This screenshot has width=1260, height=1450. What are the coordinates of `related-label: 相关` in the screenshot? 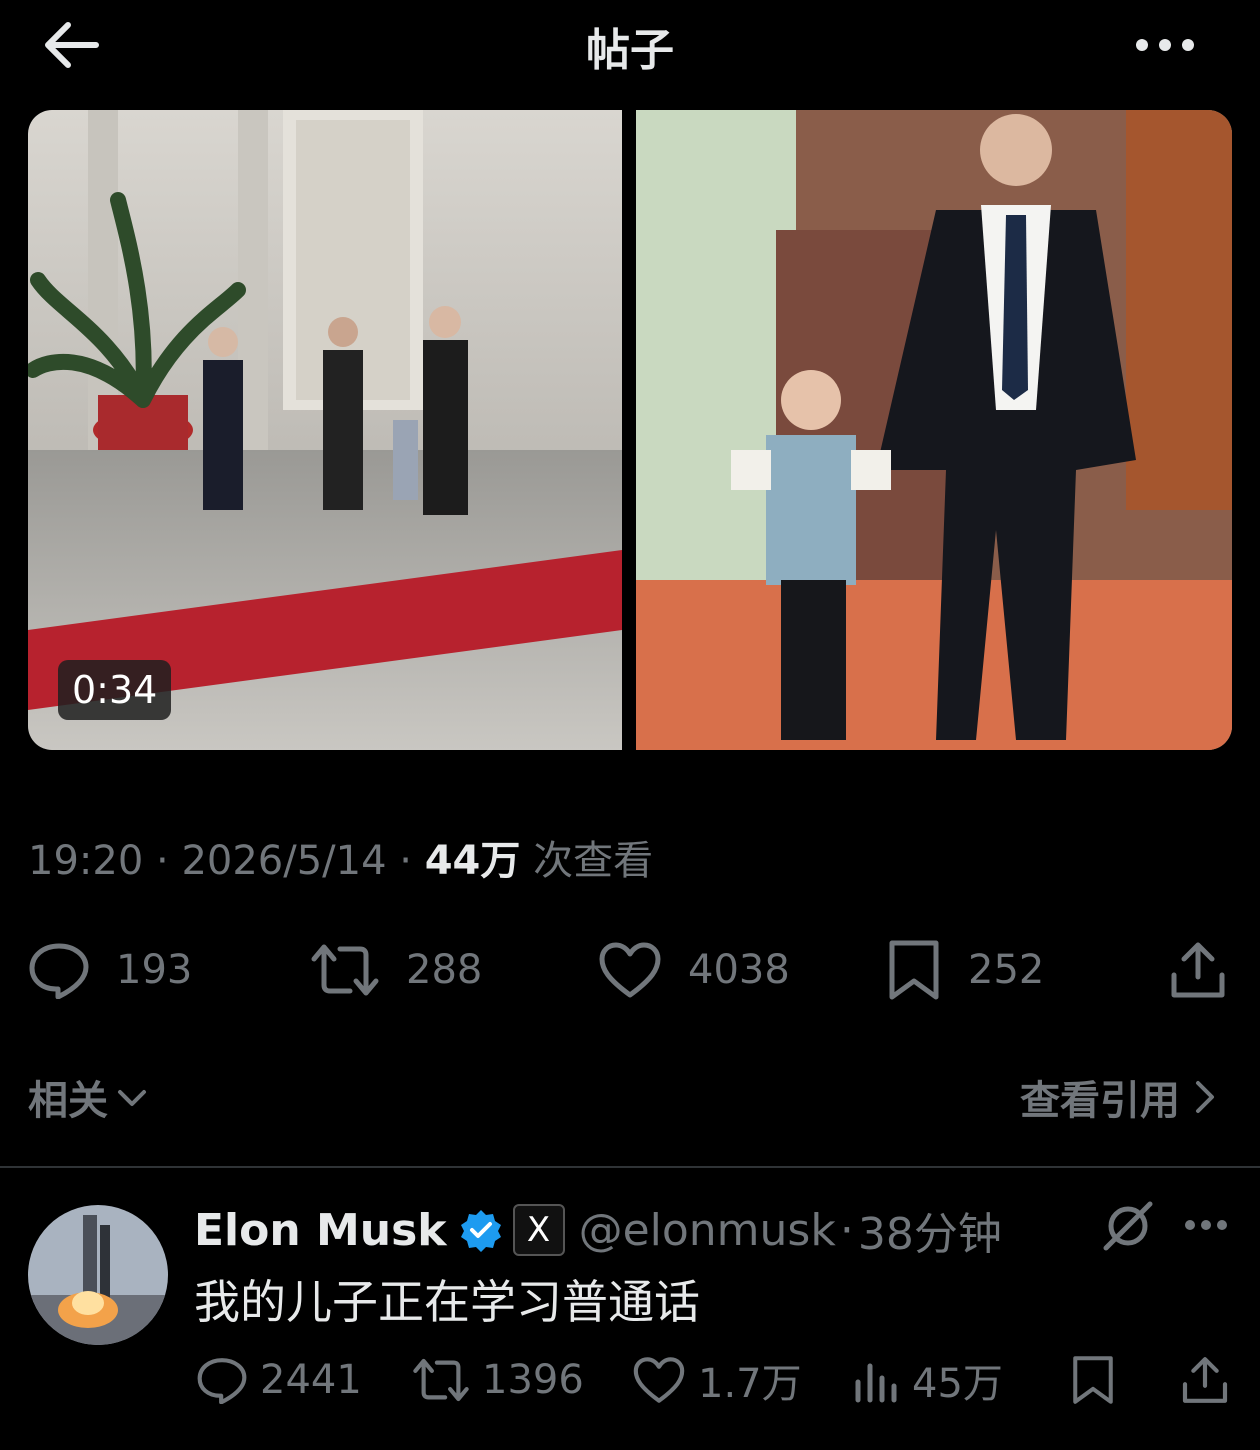 It's located at (68, 1101).